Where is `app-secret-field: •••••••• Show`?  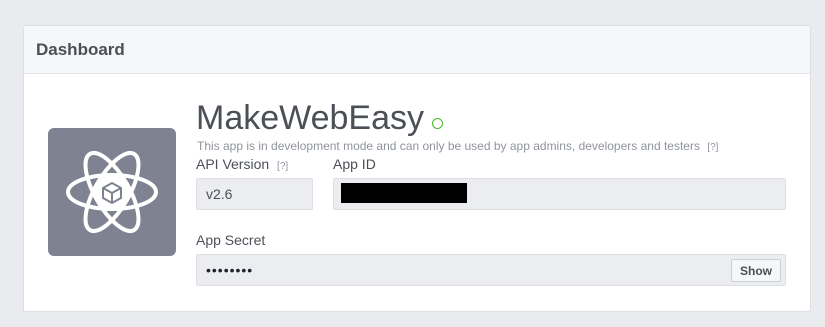
app-secret-field: •••••••• Show is located at coordinates (491, 270).